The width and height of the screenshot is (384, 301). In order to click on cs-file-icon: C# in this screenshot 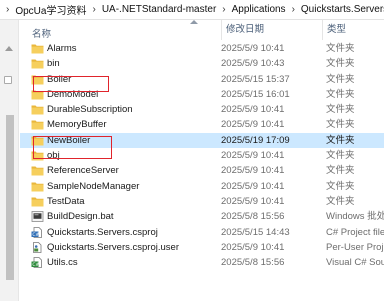, I will do `click(37, 262)`.